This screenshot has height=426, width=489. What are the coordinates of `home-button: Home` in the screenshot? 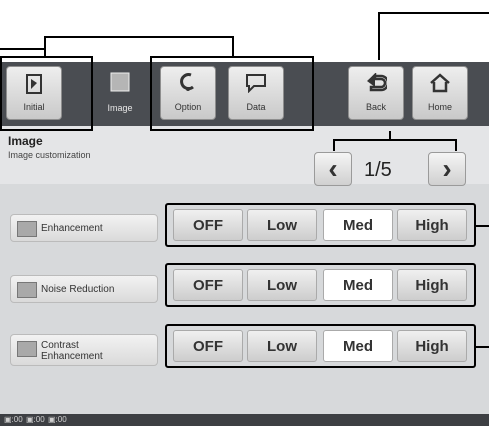 It's located at (440, 93).